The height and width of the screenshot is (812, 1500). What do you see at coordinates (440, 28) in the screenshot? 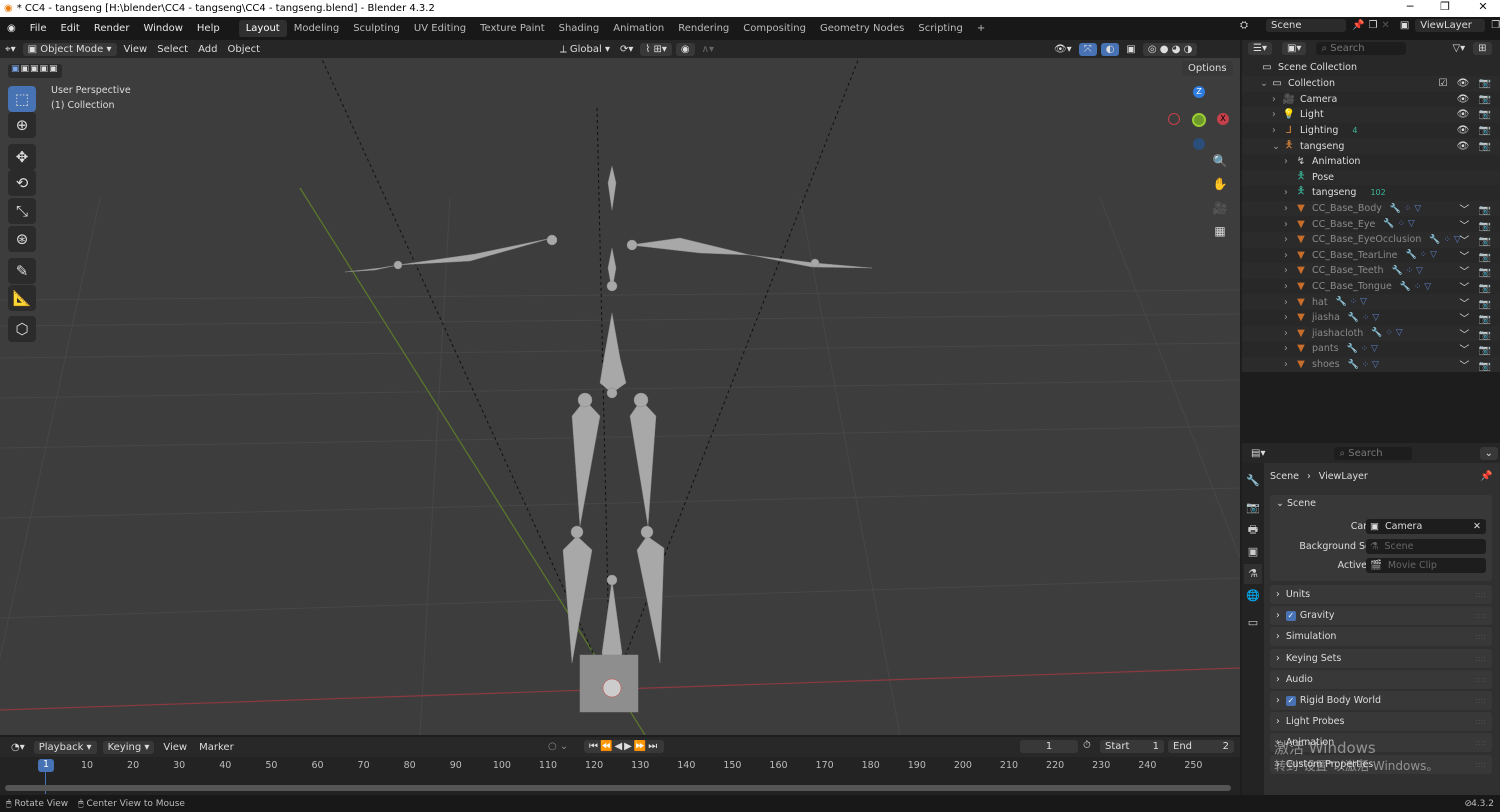
I see `tab-uv-editing: UV Editing` at bounding box center [440, 28].